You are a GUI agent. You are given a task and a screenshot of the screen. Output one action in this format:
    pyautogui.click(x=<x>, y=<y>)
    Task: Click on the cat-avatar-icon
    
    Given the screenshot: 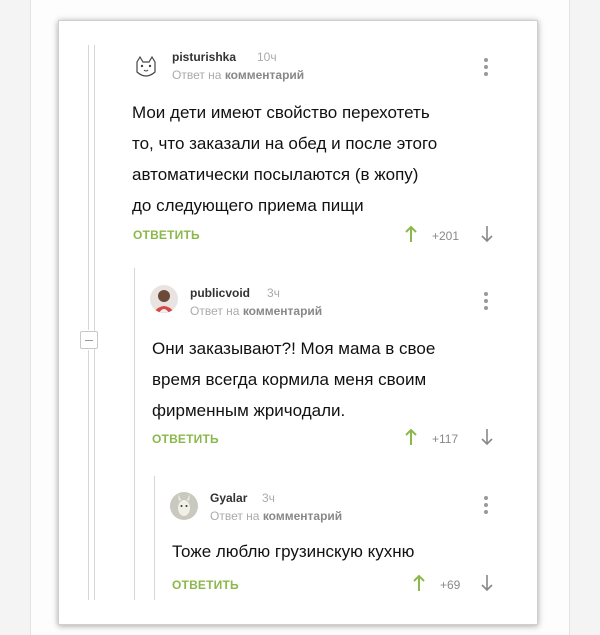 What is the action you would take?
    pyautogui.click(x=146, y=68)
    